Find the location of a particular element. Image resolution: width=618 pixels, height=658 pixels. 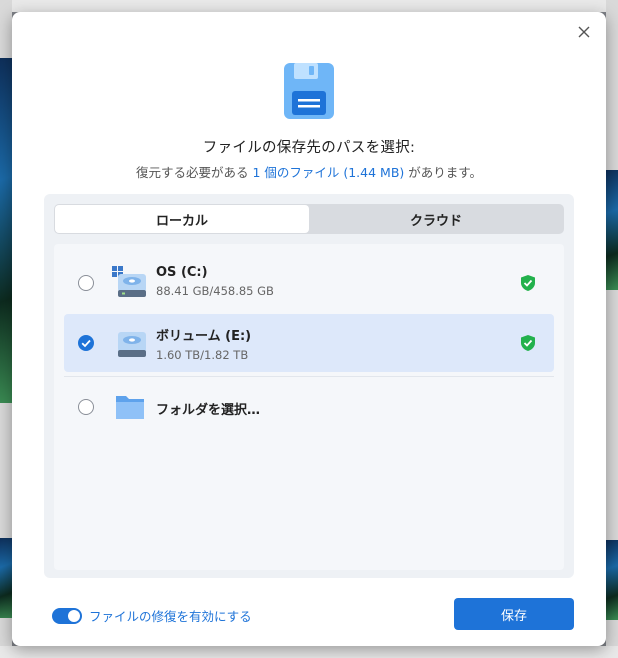

drive-e-text: ボリューム (E:) 1.60 TB/1.82 TB is located at coordinates (203, 343).